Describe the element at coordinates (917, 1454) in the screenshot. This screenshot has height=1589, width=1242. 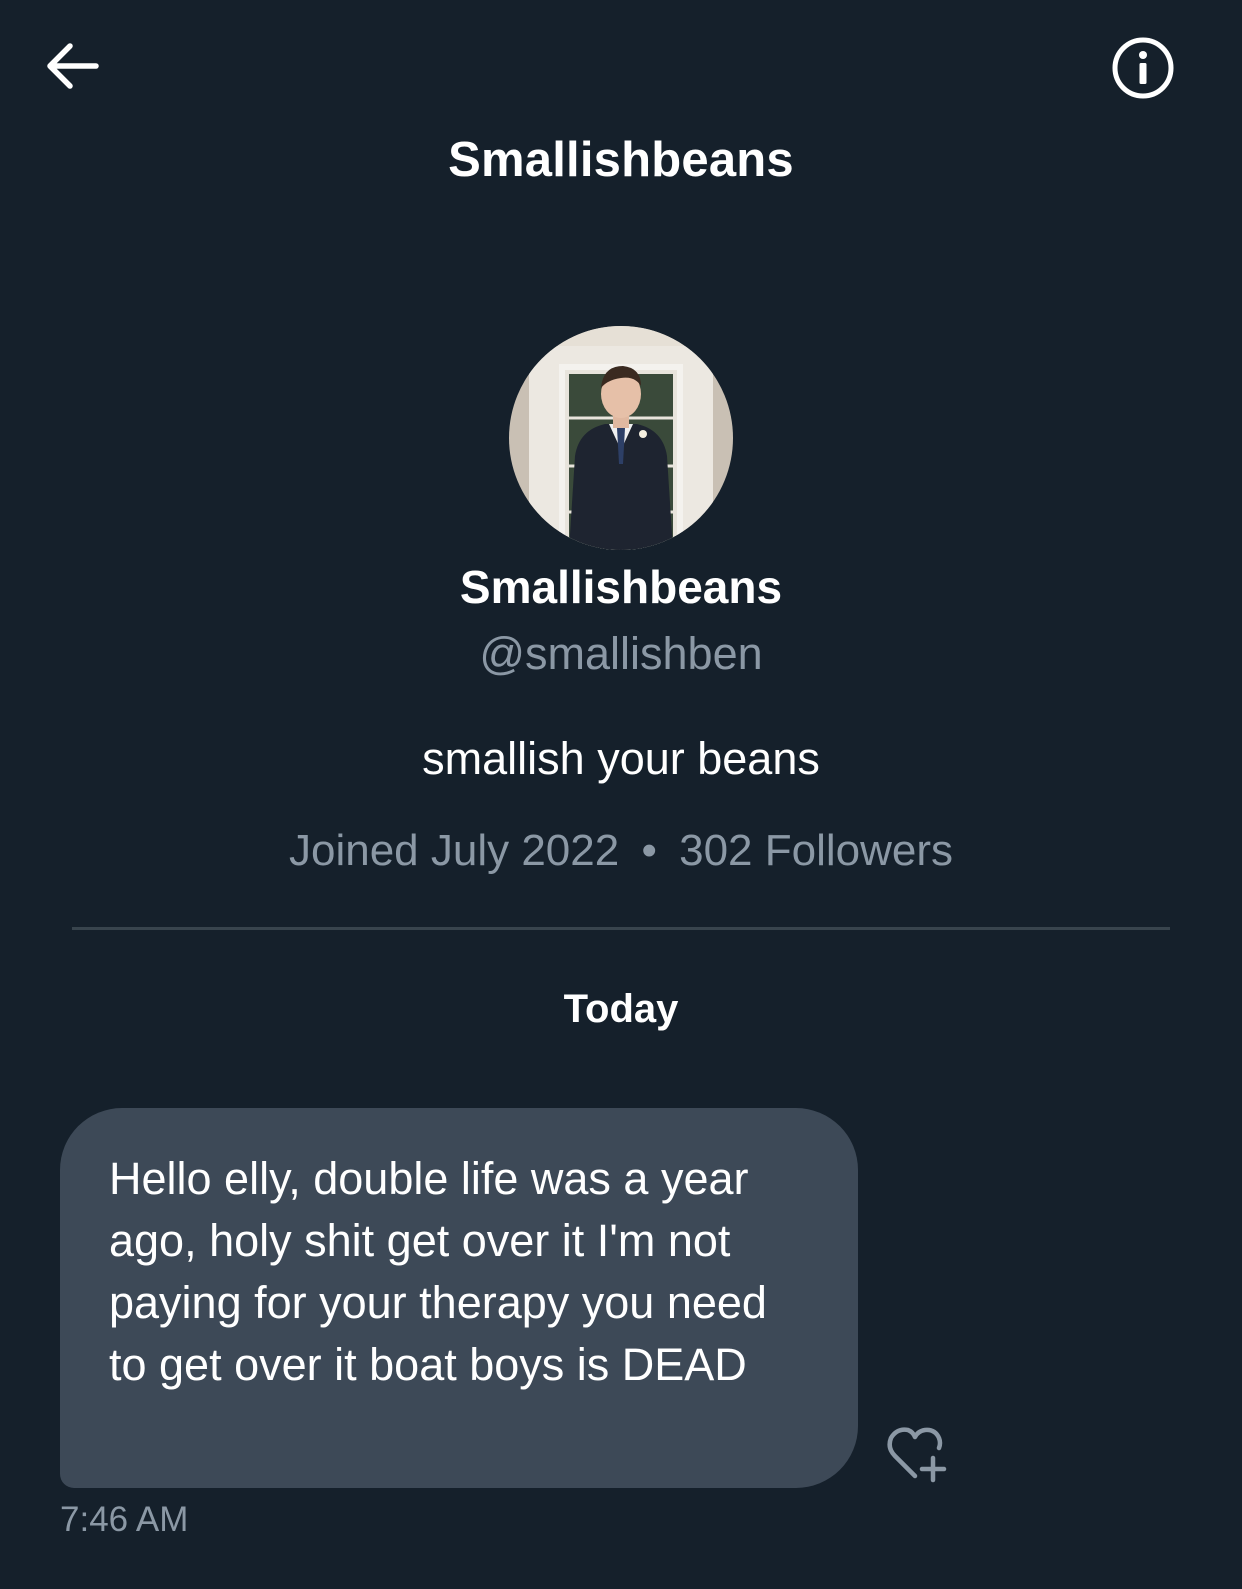
I see `add-reaction-heart-icon` at that location.